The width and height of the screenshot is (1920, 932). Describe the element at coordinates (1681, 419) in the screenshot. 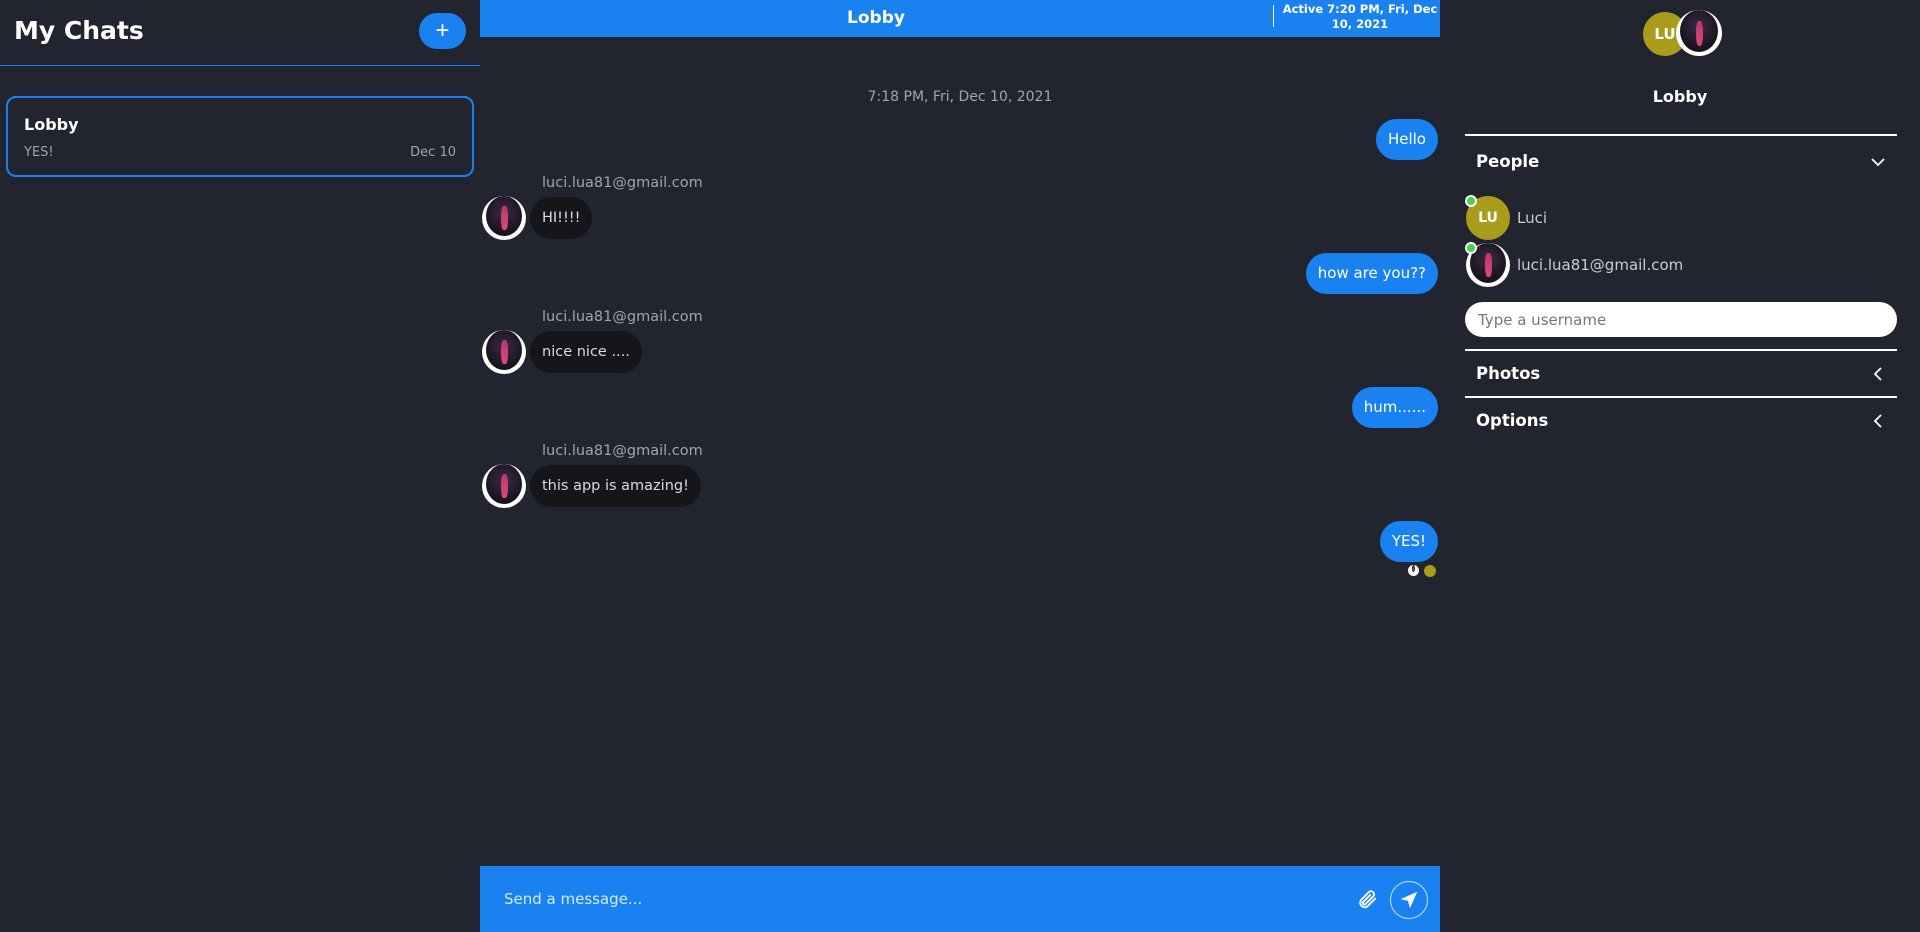

I see `options-section-header: Options` at that location.